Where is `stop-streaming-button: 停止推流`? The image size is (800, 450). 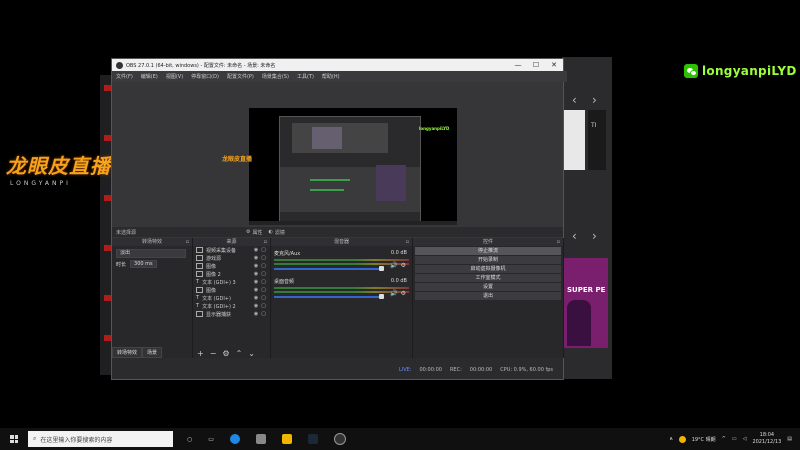 stop-streaming-button: 停止推流 is located at coordinates (488, 251).